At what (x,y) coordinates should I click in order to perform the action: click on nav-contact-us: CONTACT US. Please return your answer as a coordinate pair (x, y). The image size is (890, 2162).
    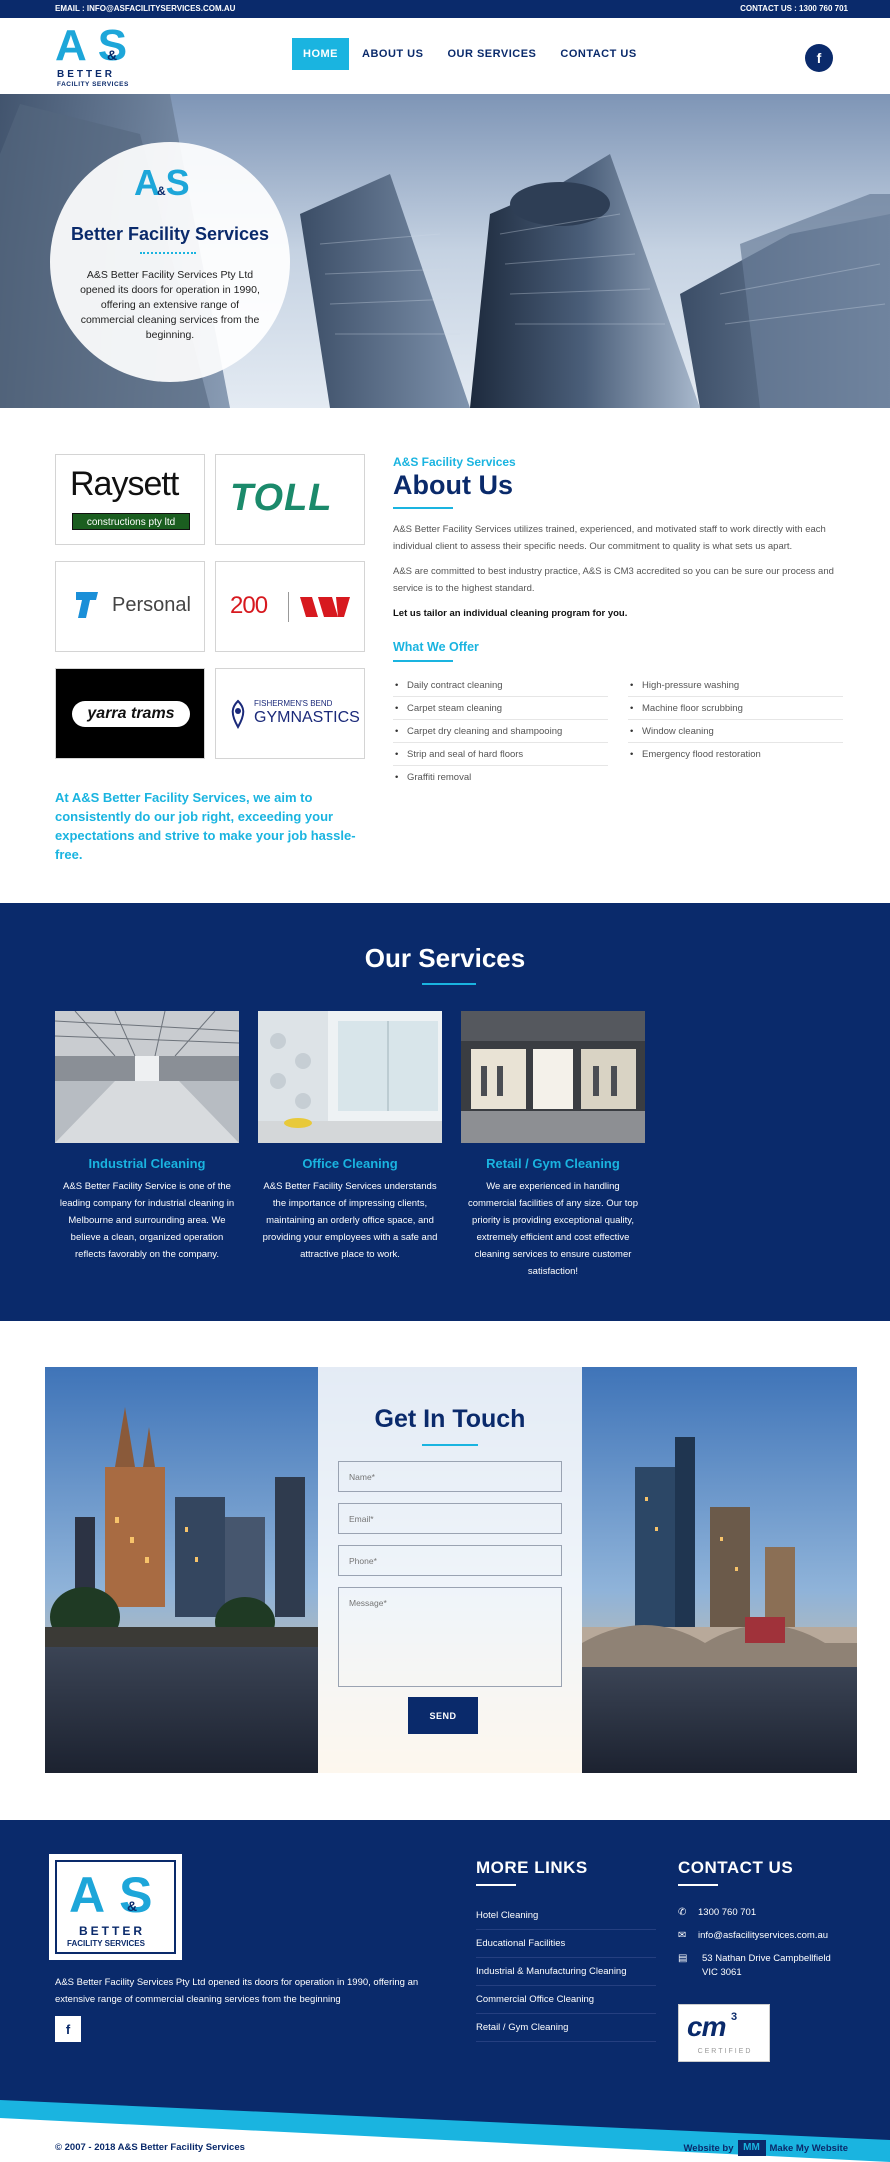
    Looking at the image, I should click on (598, 54).